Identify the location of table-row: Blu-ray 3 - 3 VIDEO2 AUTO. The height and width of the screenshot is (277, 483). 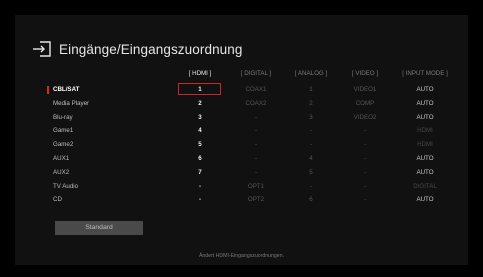
(241, 118).